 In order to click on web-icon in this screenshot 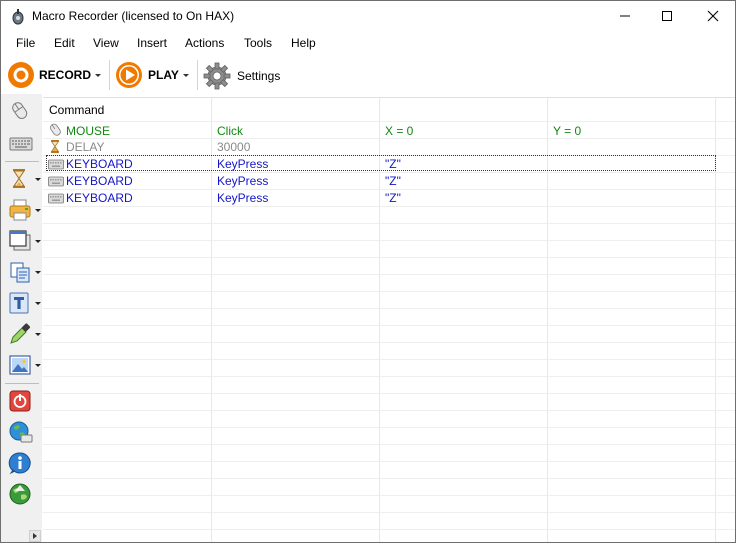, I will do `click(21, 432)`.